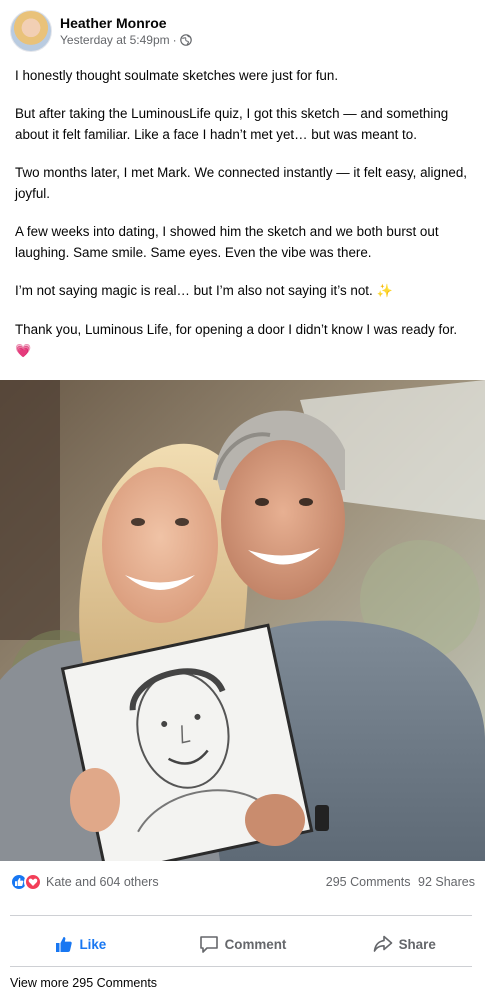 This screenshot has width=485, height=1000. Describe the element at coordinates (64, 944) in the screenshot. I see `thumbs-up-icon` at that location.